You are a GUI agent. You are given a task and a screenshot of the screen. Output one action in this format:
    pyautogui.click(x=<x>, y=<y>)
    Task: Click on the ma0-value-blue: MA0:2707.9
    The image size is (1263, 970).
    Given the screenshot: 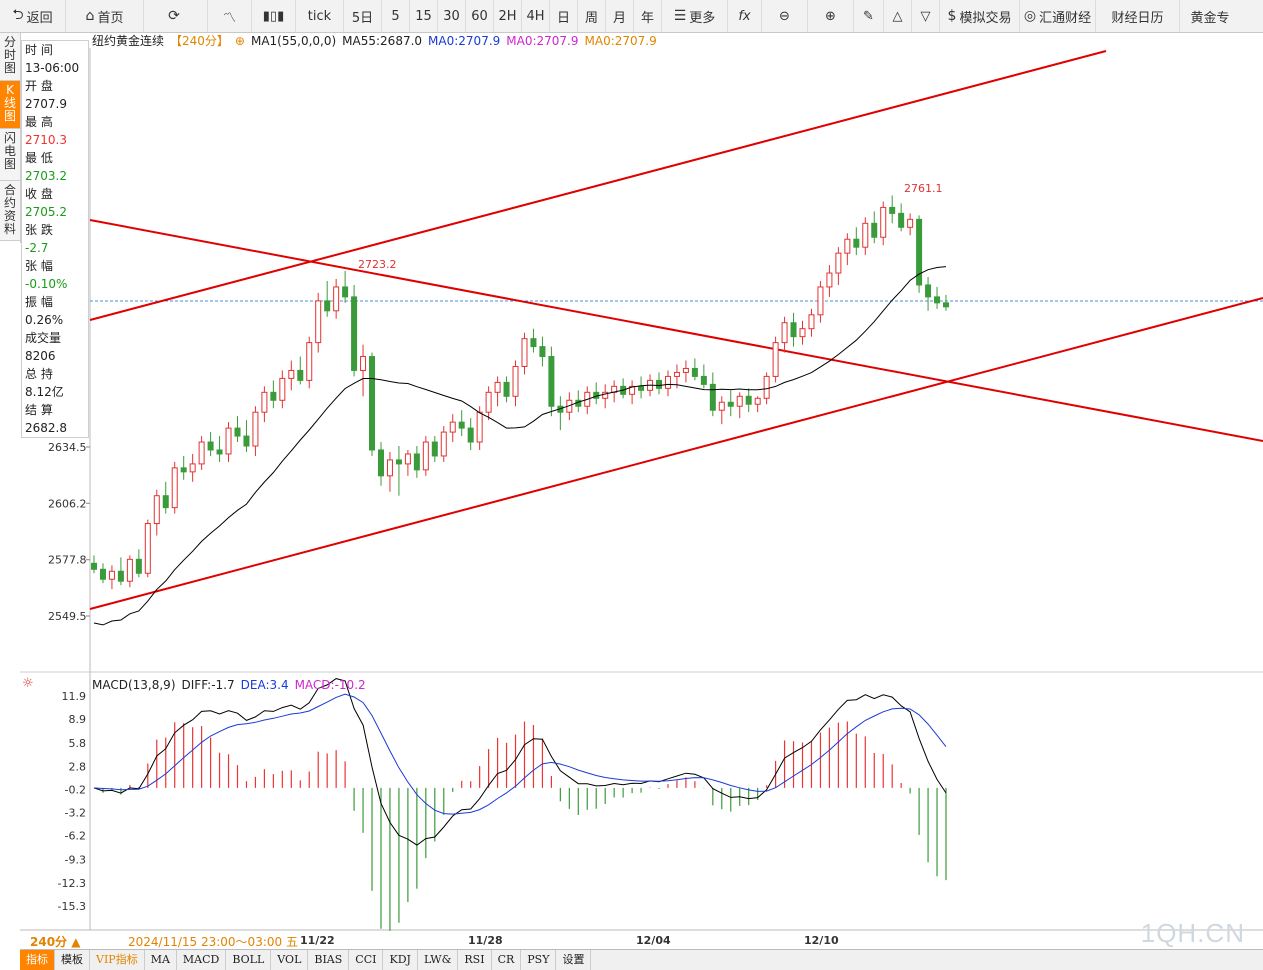 What is the action you would take?
    pyautogui.click(x=464, y=41)
    